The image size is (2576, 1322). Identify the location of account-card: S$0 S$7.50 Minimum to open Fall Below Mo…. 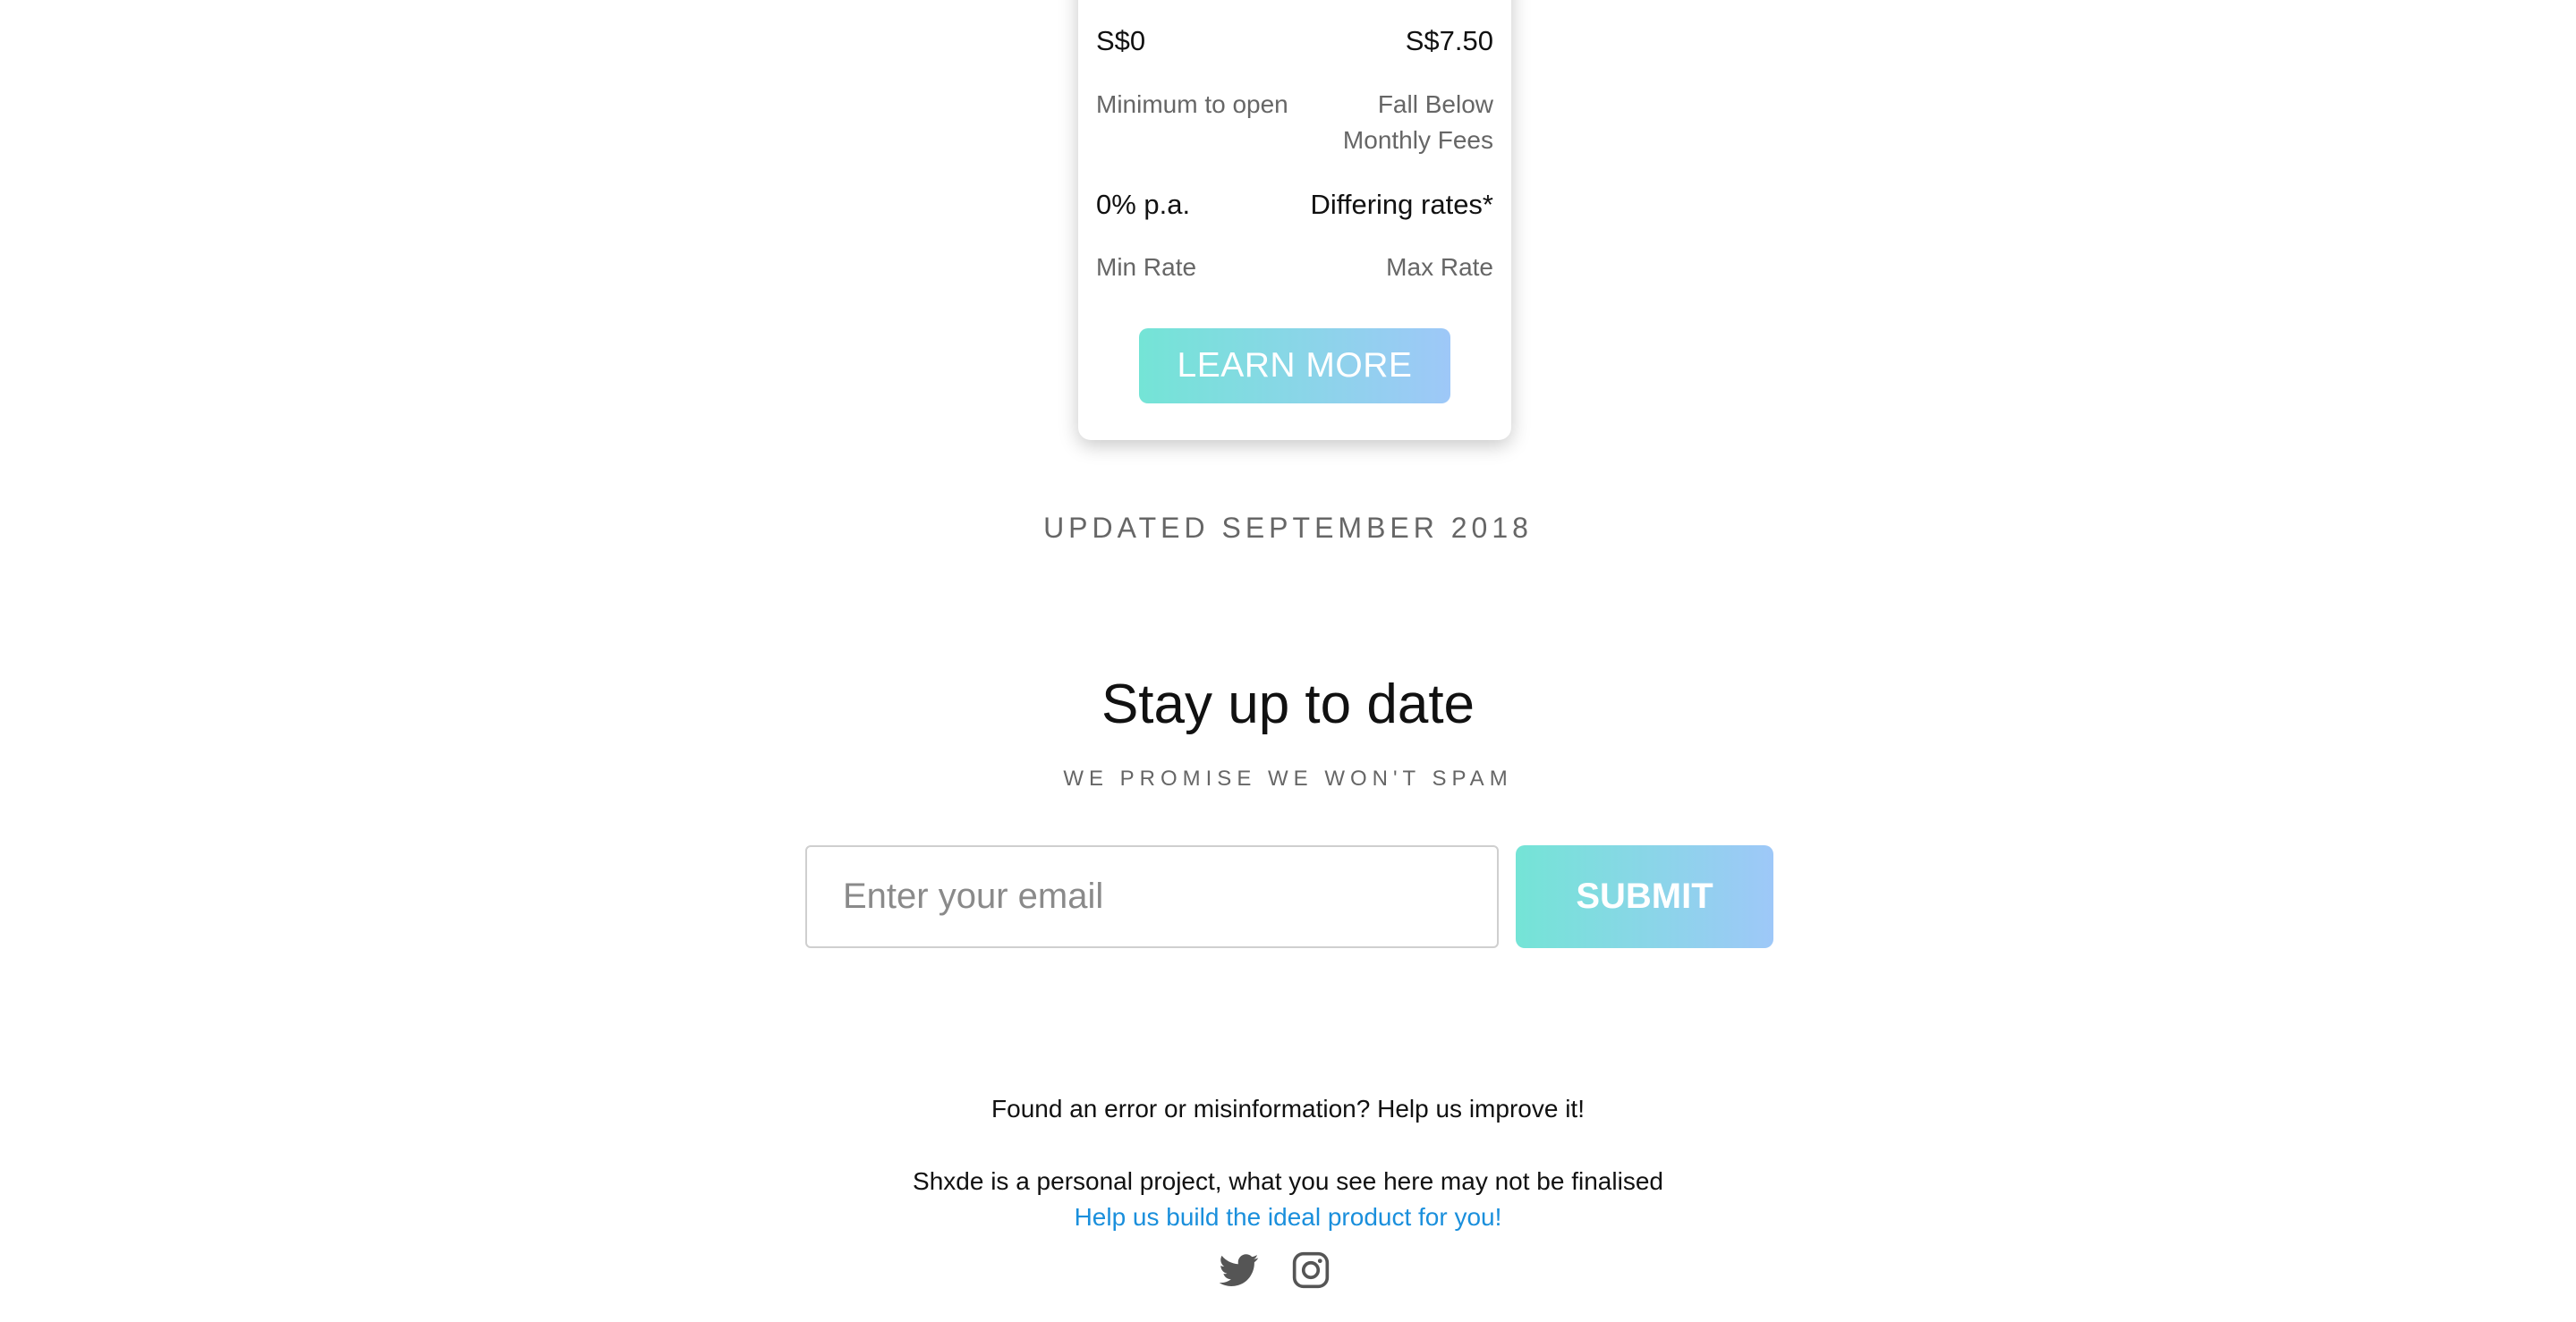
(1294, 220).